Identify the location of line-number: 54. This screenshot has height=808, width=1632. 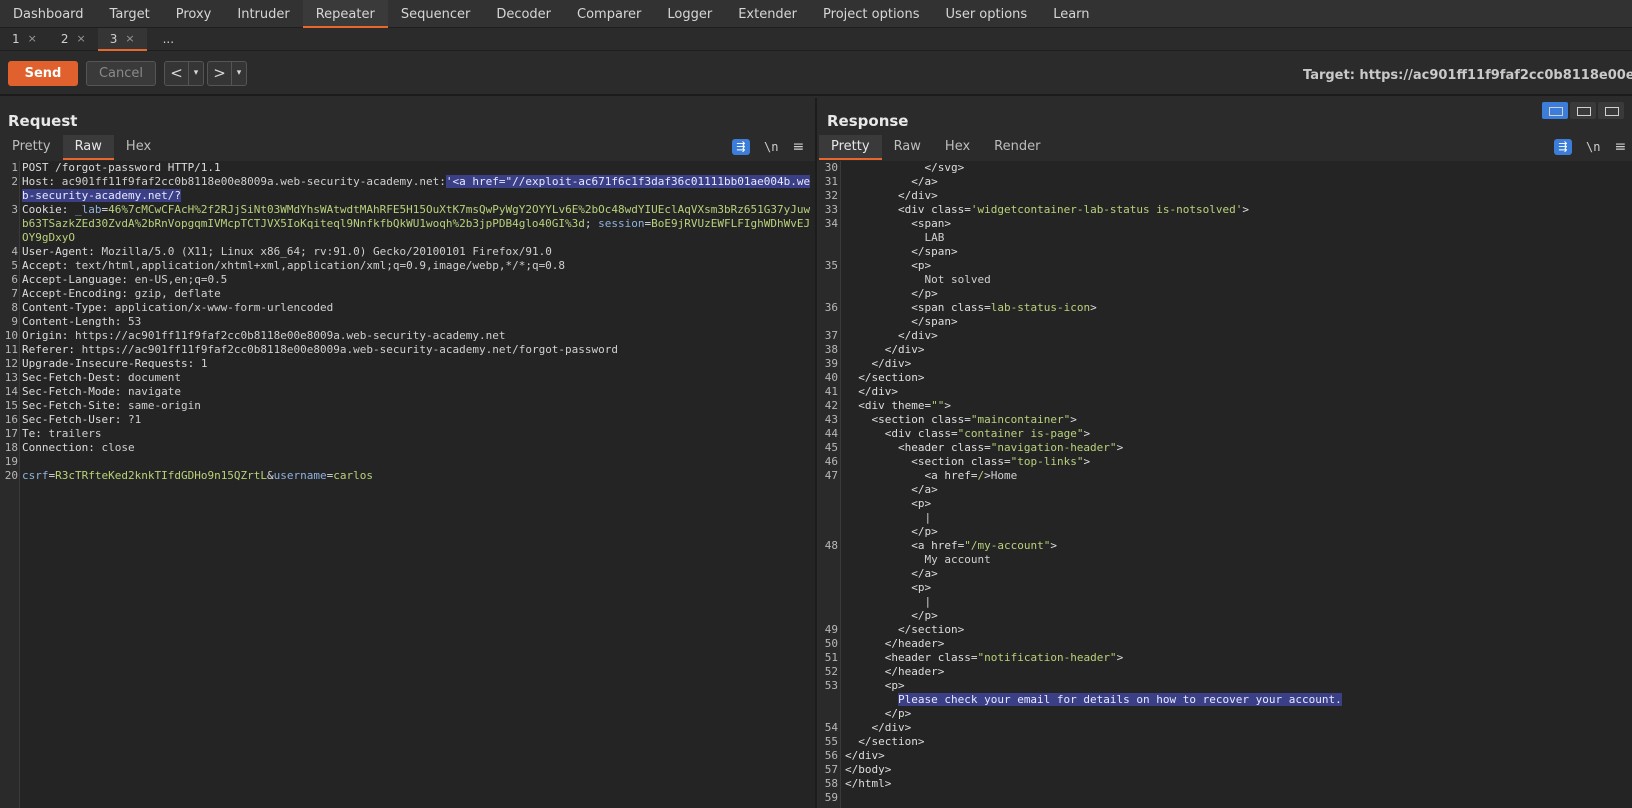
(831, 727).